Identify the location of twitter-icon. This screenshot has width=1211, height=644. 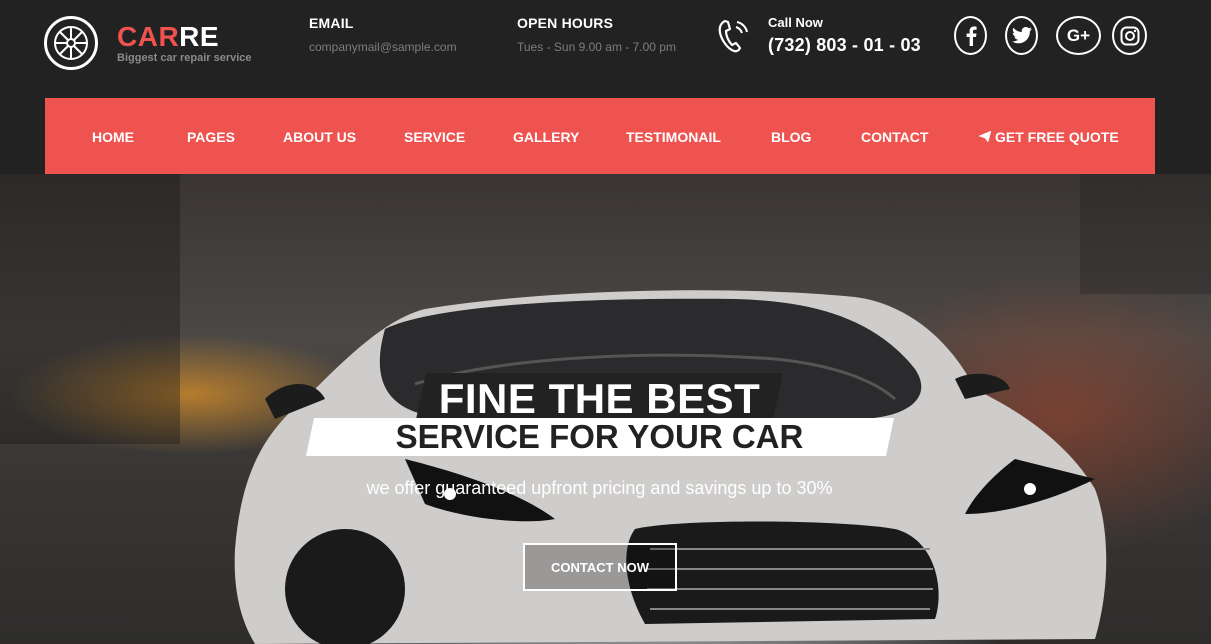
(1021, 35).